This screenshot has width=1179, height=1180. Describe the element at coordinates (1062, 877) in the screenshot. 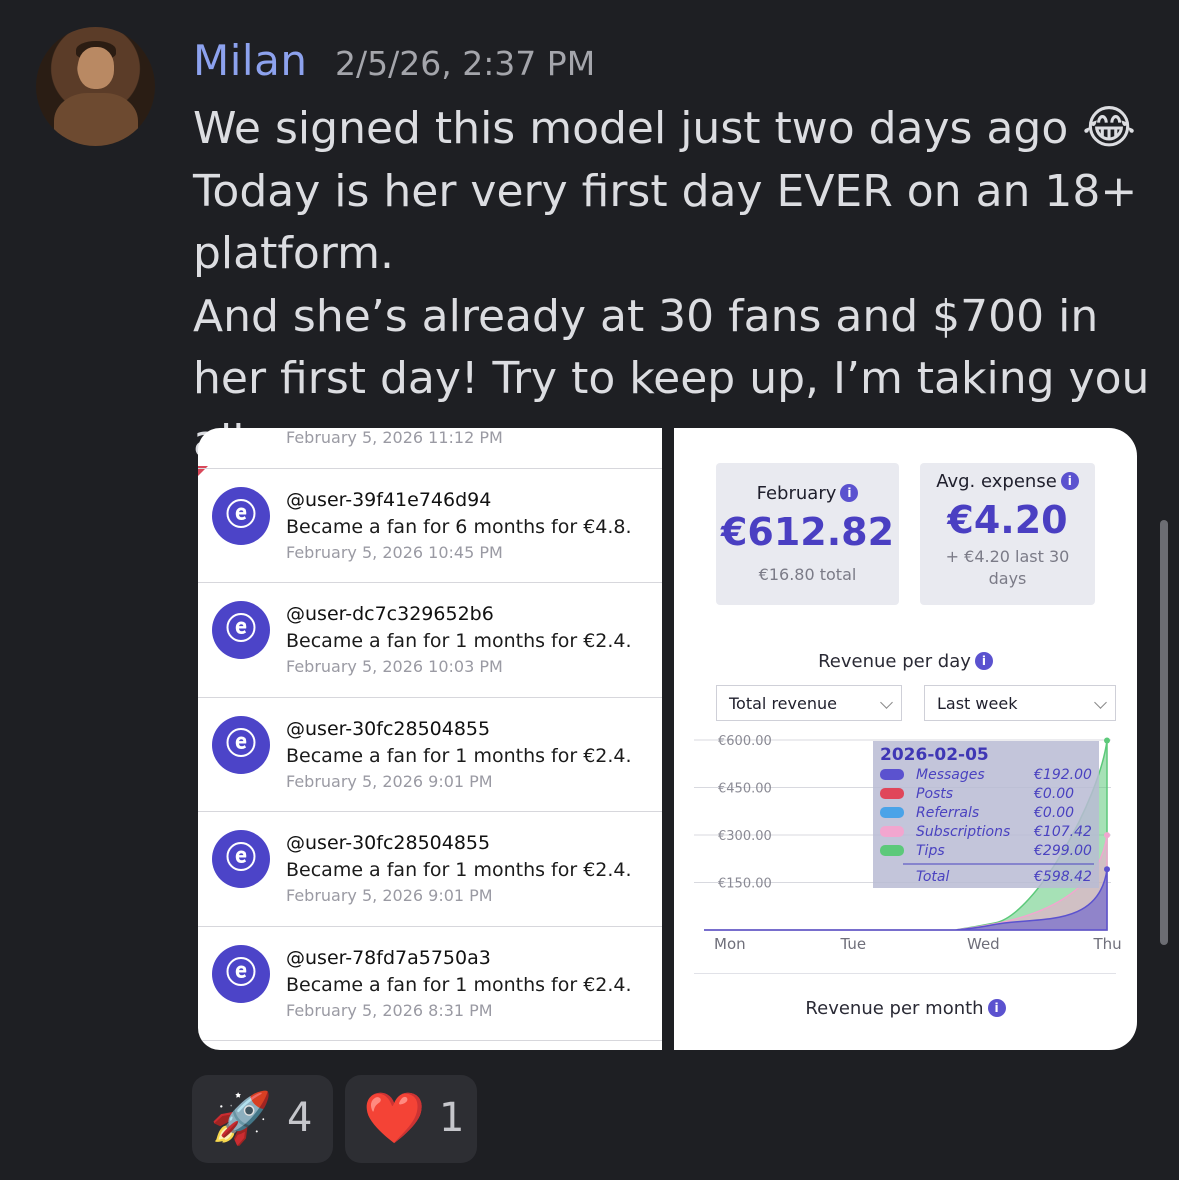

I see `tooltip-total-value: €598.42` at that location.